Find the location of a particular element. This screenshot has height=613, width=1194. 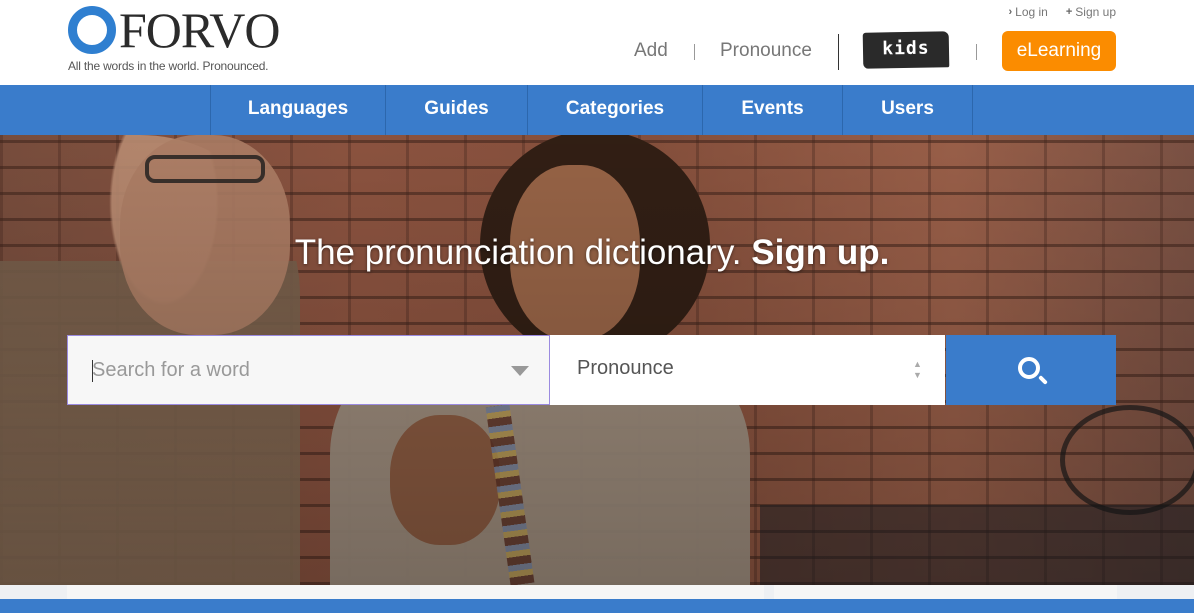

hero-signup-link: Sign up. is located at coordinates (820, 252).